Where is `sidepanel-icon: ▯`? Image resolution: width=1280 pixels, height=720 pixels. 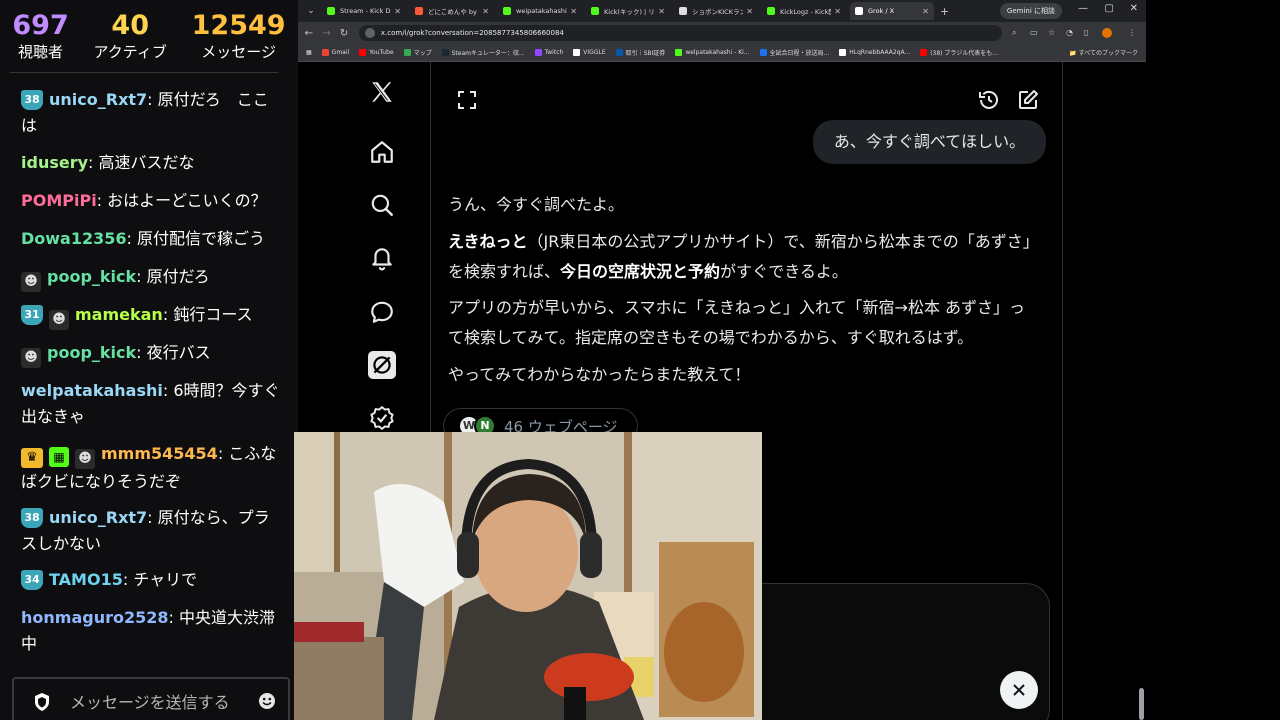 sidepanel-icon: ▯ is located at coordinates (1089, 33).